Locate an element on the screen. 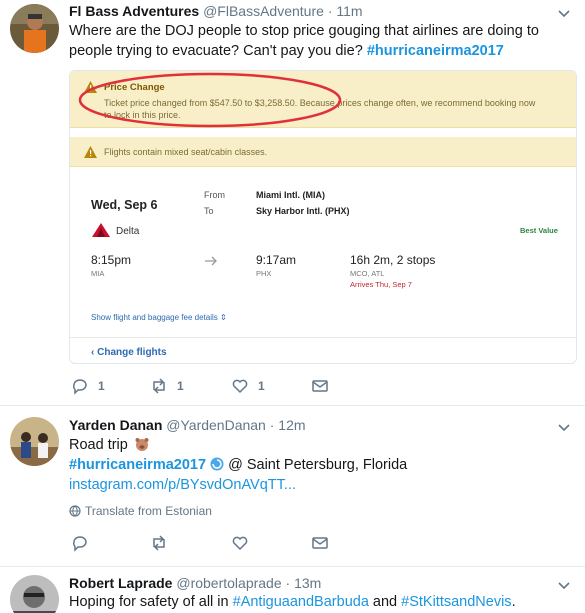  red-circle-annotation is located at coordinates (210, 100).